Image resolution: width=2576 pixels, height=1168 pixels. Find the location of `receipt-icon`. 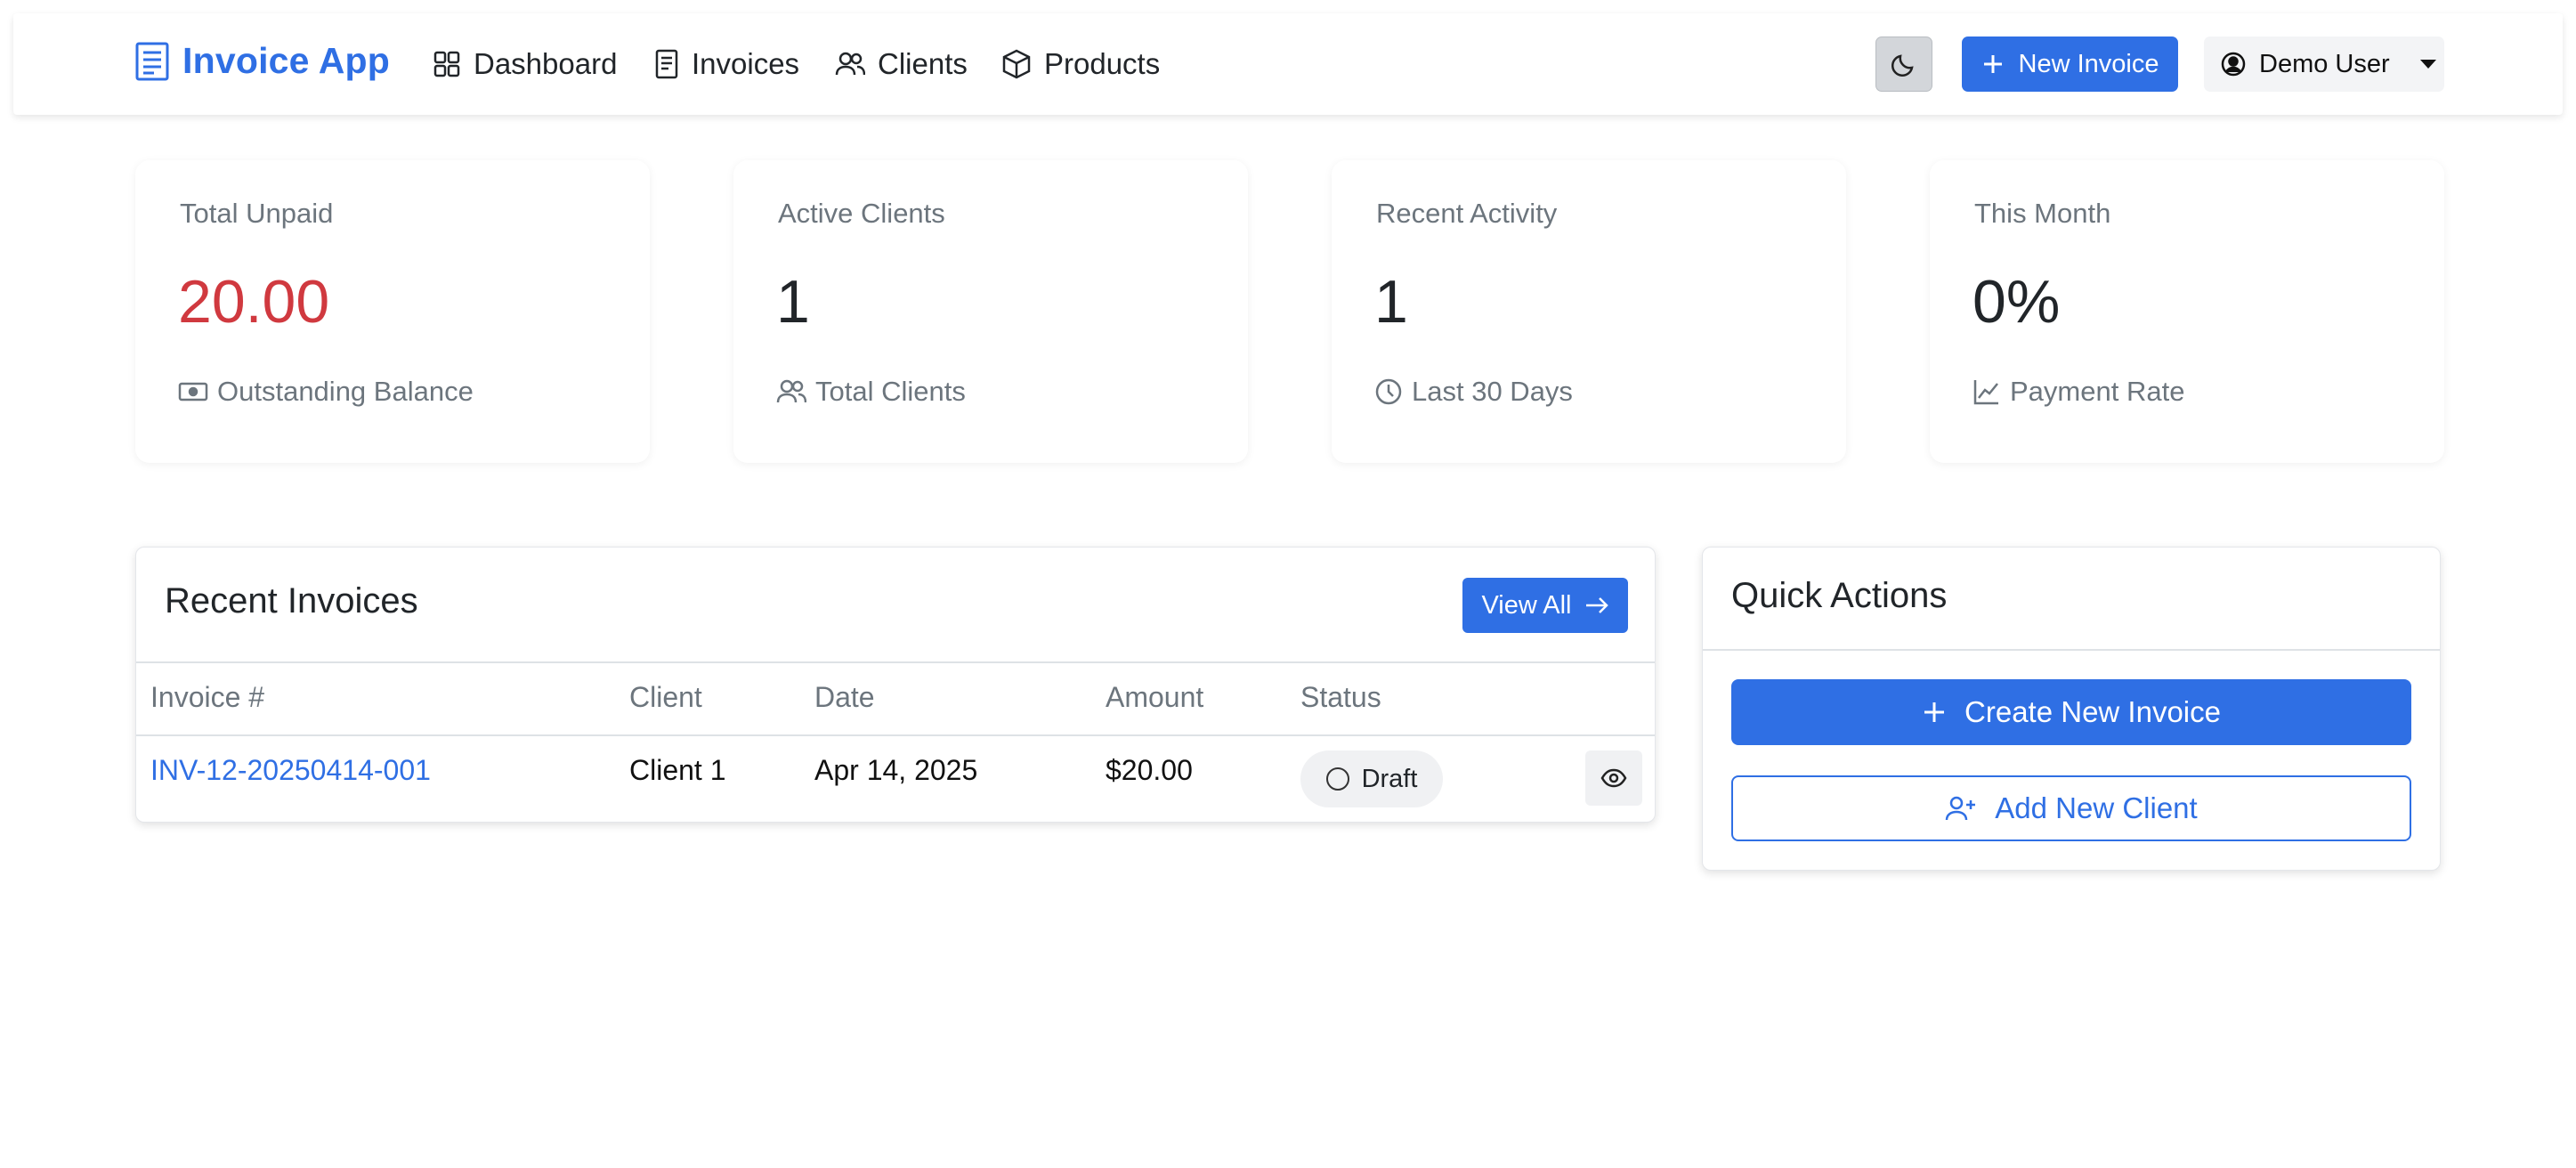

receipt-icon is located at coordinates (152, 61).